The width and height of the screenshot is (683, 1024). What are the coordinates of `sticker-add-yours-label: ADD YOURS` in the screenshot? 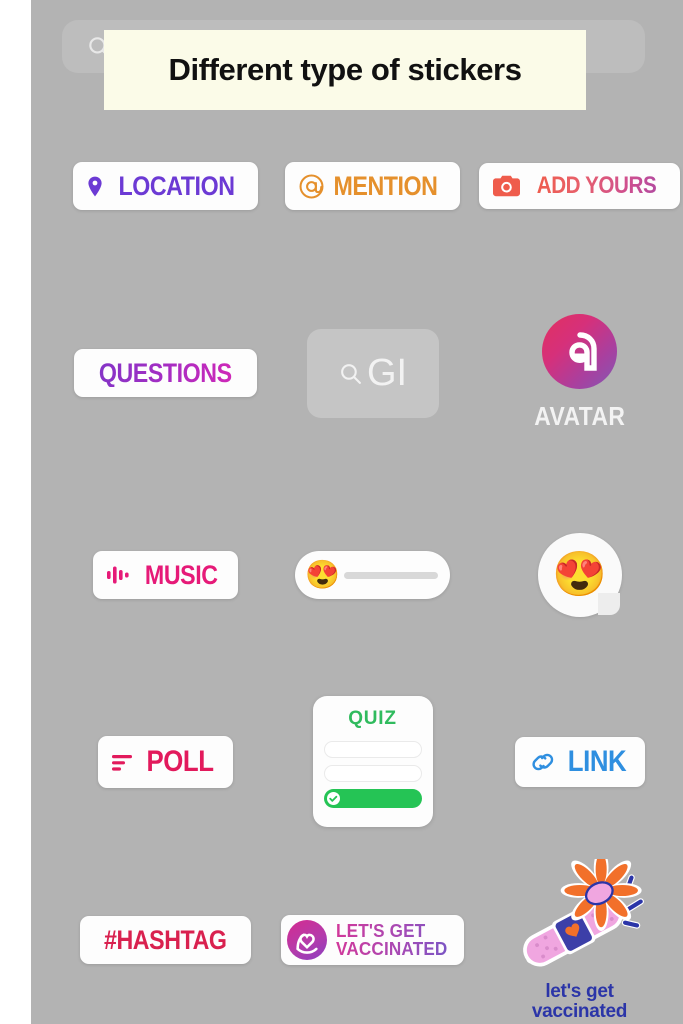 It's located at (596, 185).